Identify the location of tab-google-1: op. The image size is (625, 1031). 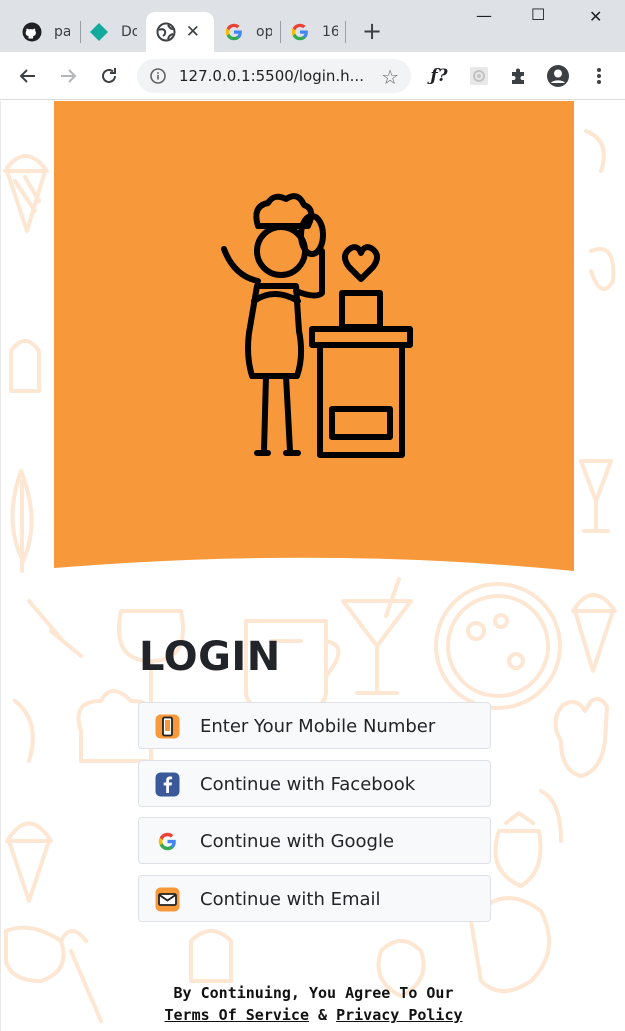
(247, 32).